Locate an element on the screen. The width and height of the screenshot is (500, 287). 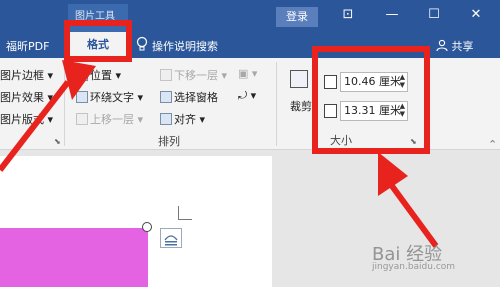
baidu-jingyan-watermark: Bai 经验 is located at coordinates (407, 254).